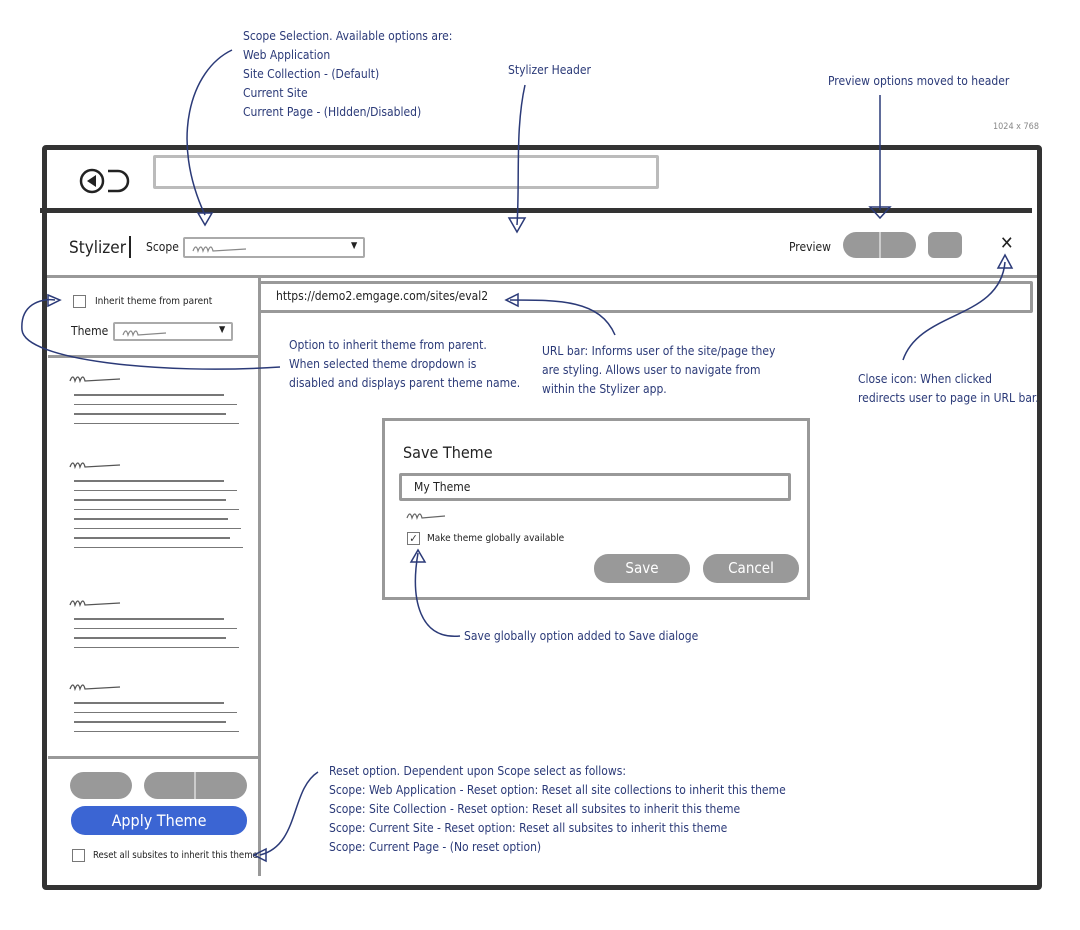  I want to click on note-line: Current Page - (HIdden/Disabled), so click(332, 112).